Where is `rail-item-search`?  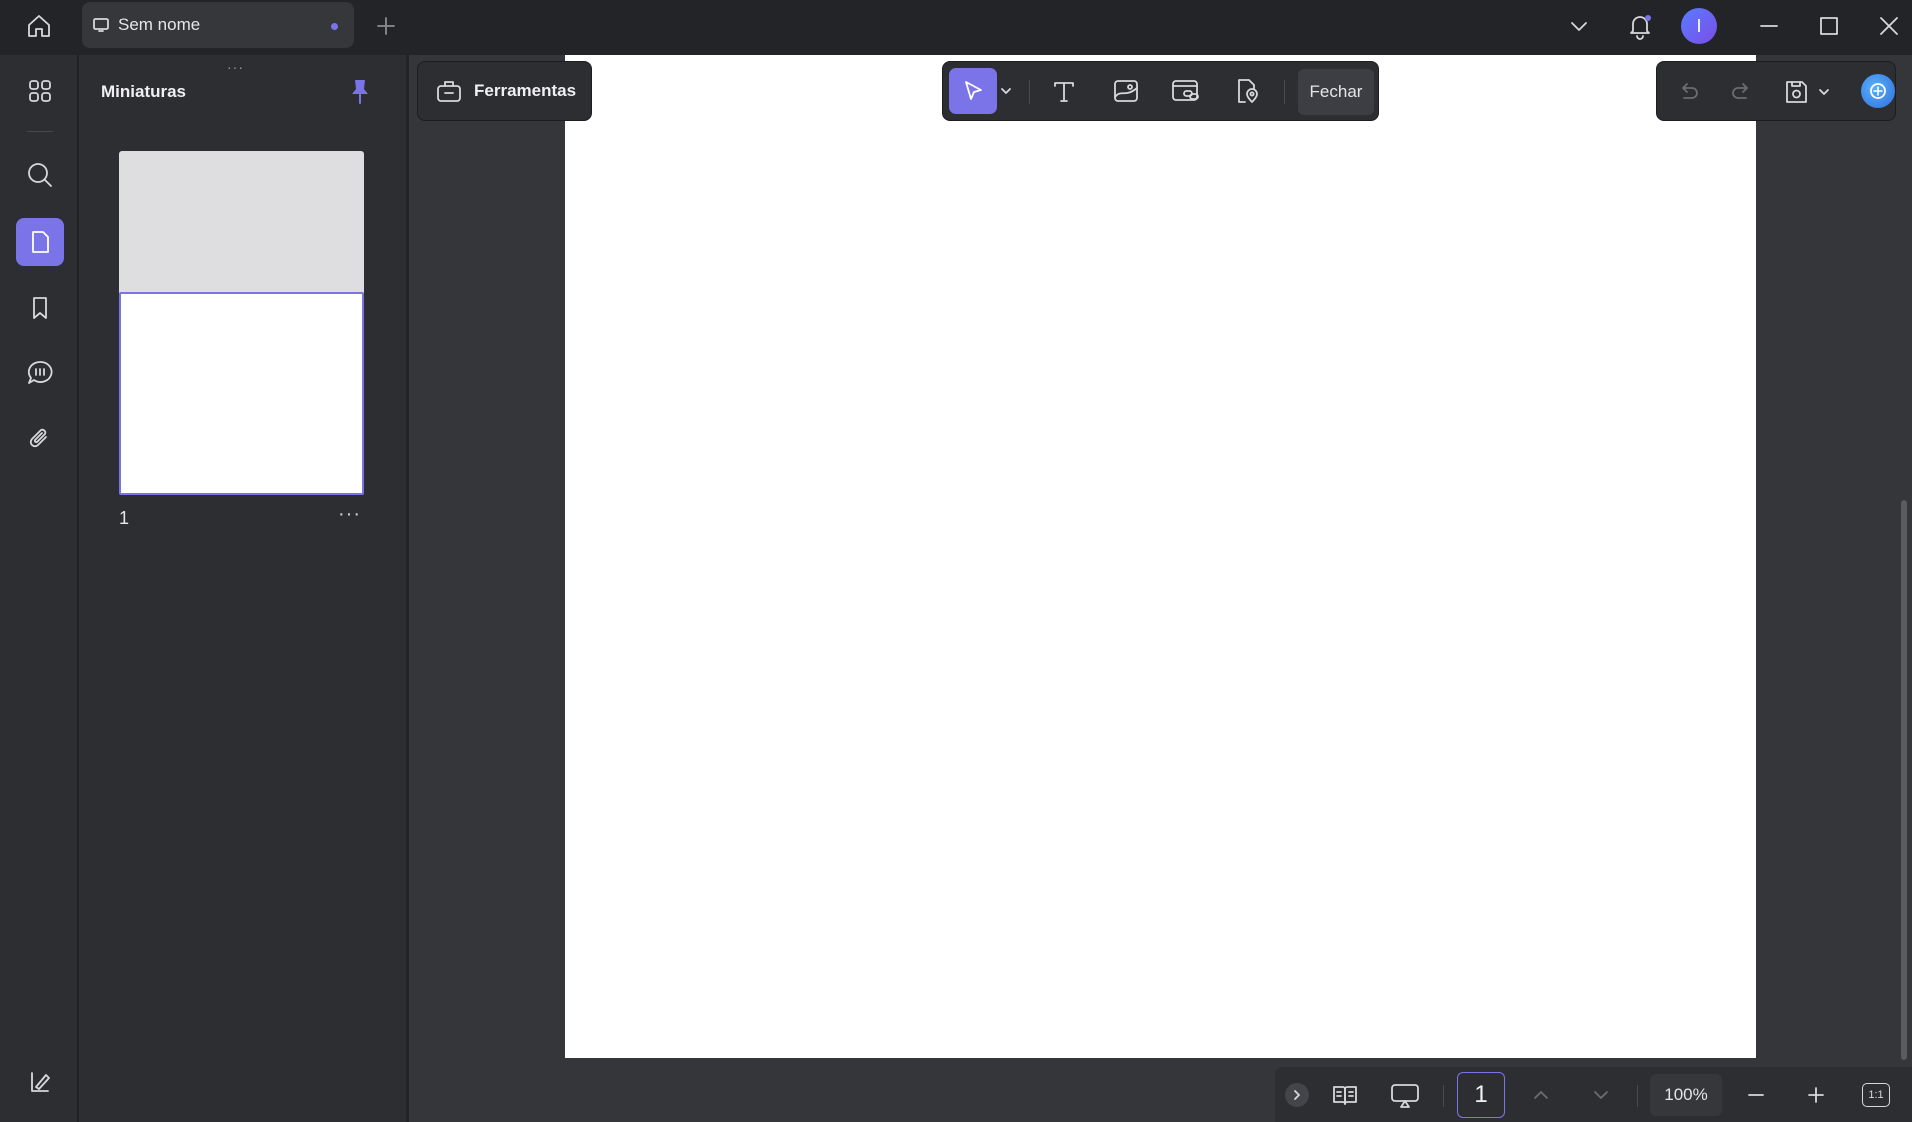
rail-item-search is located at coordinates (40, 175).